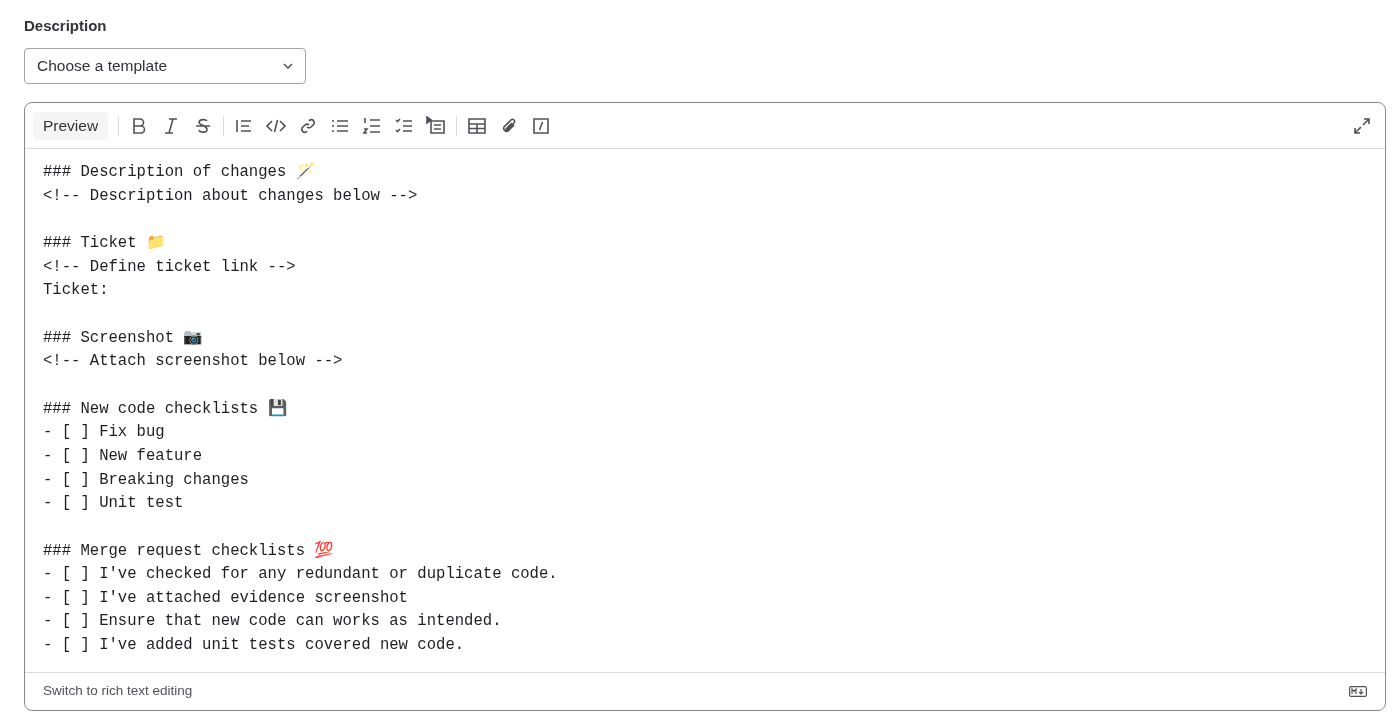 The height and width of the screenshot is (723, 1400). What do you see at coordinates (1362, 125) in the screenshot?
I see `expand-icon` at bounding box center [1362, 125].